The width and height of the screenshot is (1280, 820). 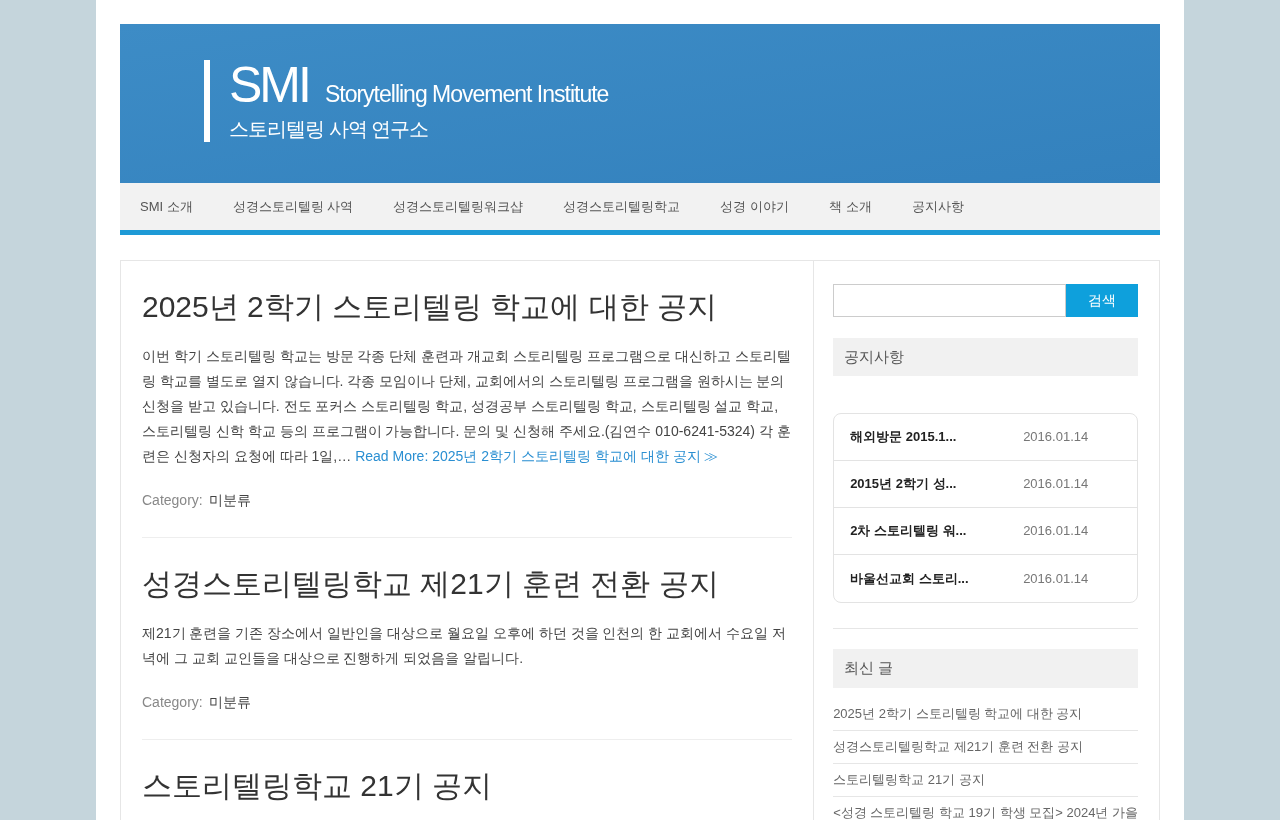 What do you see at coordinates (985, 668) in the screenshot?
I see `widget-heading: 최신 글` at bounding box center [985, 668].